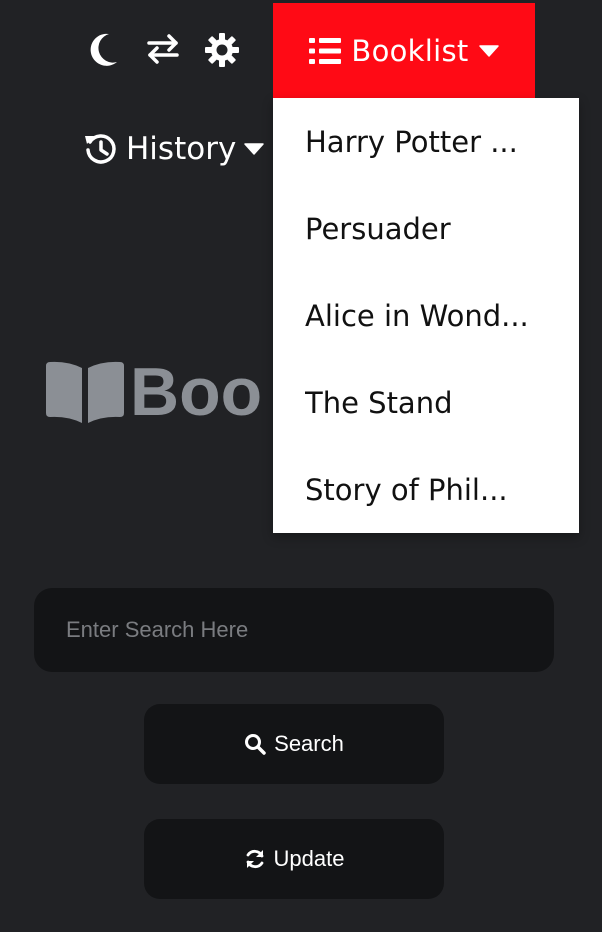 This screenshot has height=932, width=602. What do you see at coordinates (294, 630) in the screenshot?
I see `search-input` at bounding box center [294, 630].